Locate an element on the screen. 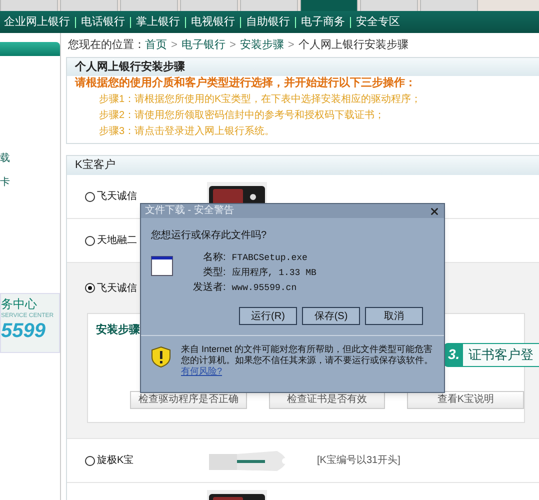 The width and height of the screenshot is (539, 500). breadcrumb-link: 首页 is located at coordinates (156, 45).